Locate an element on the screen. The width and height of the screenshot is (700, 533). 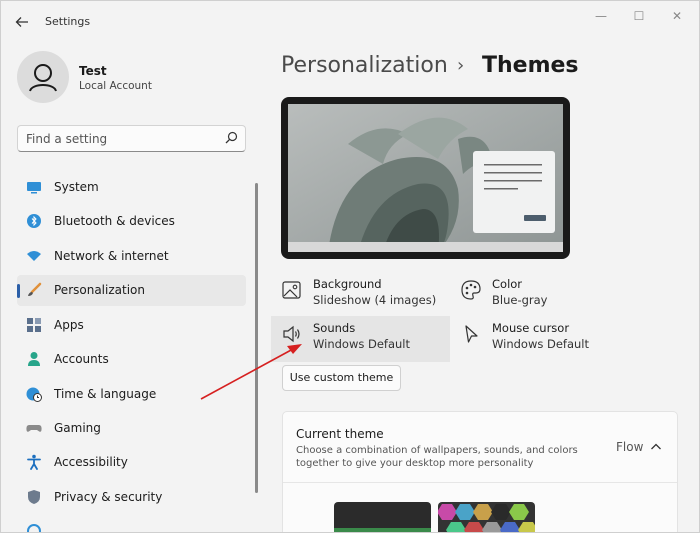
page-title: Themes is located at coordinates (530, 65).